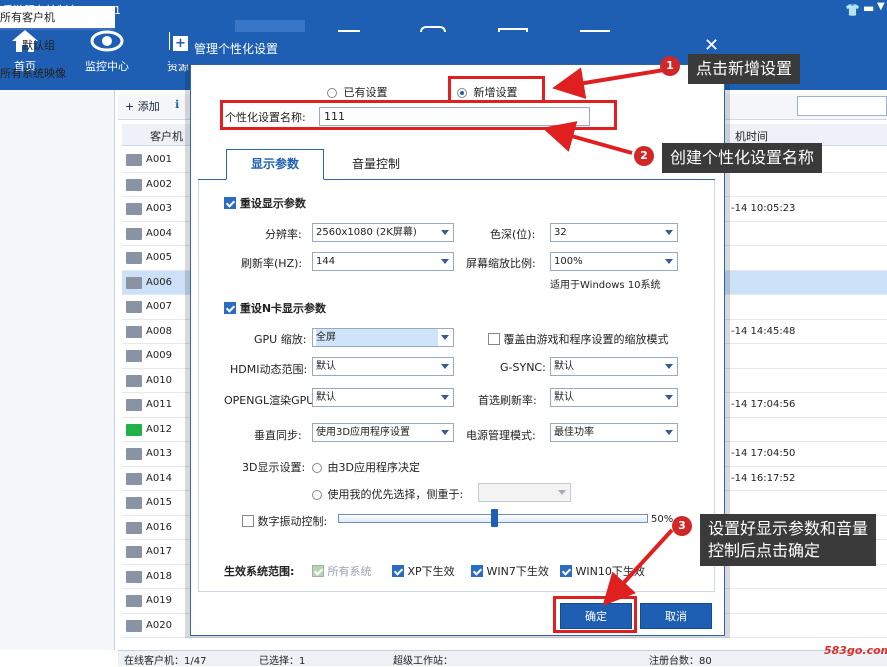 The height and width of the screenshot is (667, 887). Describe the element at coordinates (788, 540) in the screenshot. I see `step3-callout: 设置好显示参数和音量 控制后点击确定` at that location.